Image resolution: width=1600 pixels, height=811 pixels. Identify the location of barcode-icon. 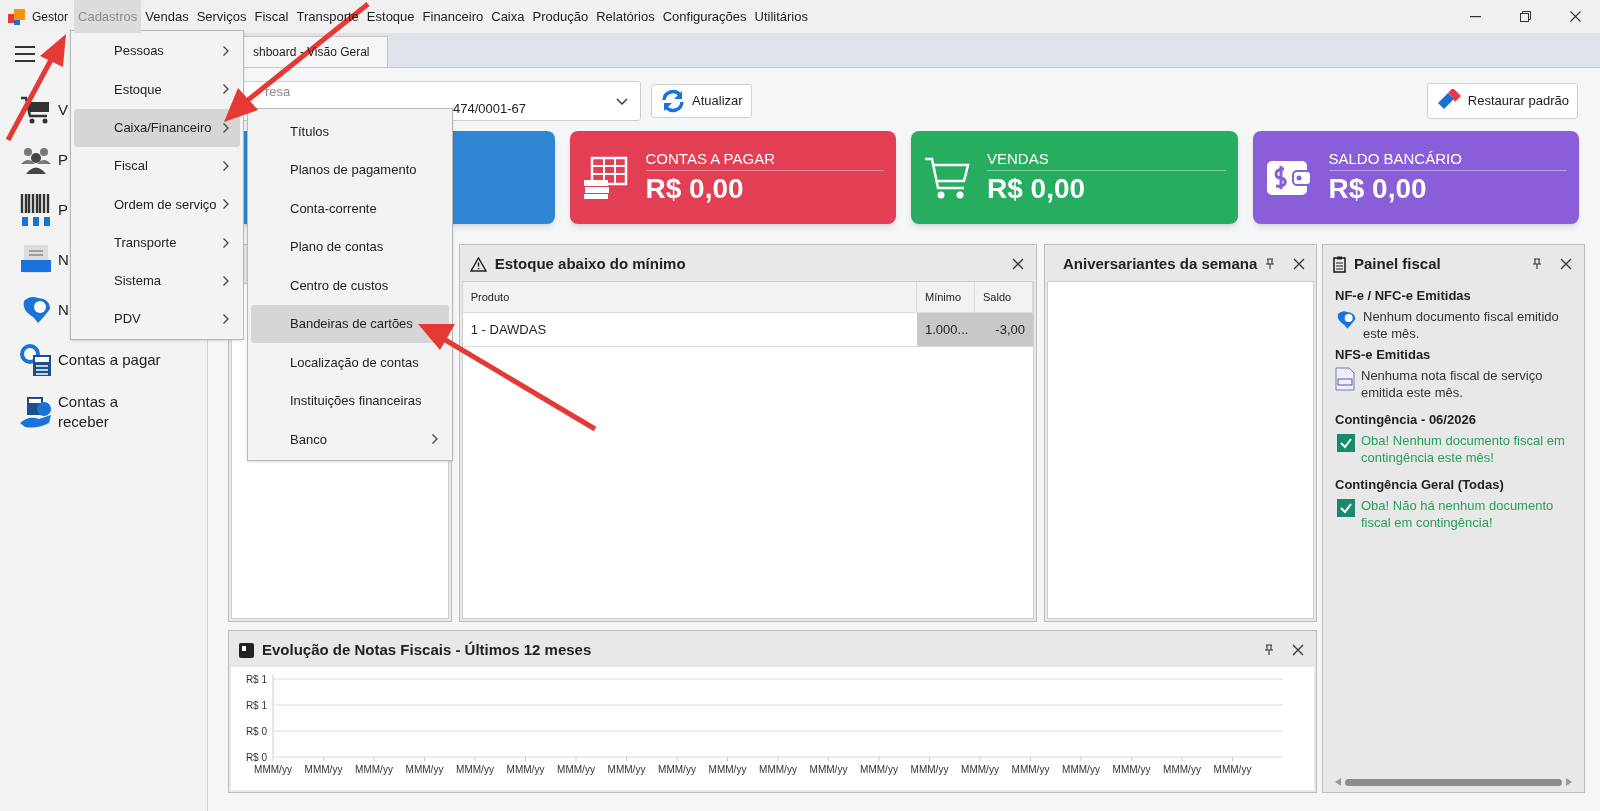
(36, 210).